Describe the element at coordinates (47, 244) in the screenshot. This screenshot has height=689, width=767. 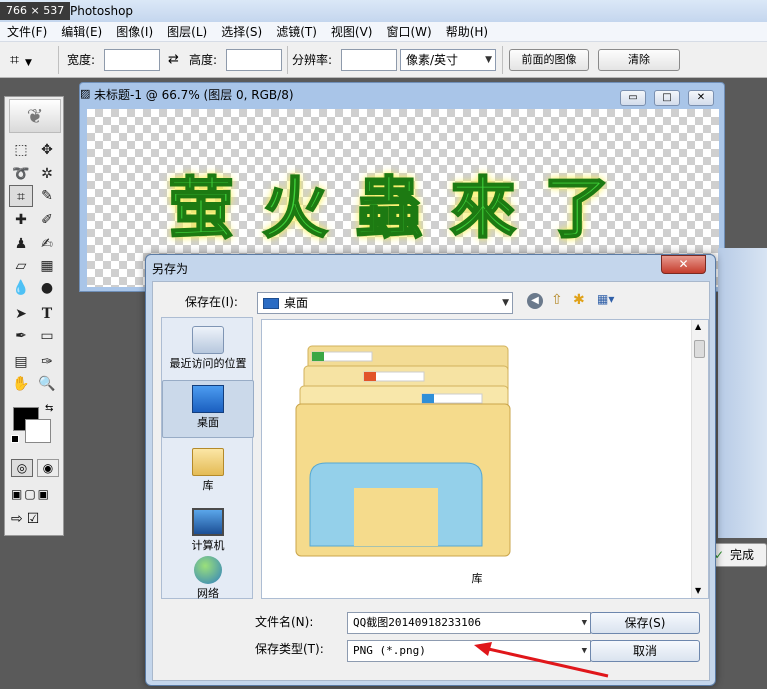
I see `history-brush-icon: ✍` at that location.